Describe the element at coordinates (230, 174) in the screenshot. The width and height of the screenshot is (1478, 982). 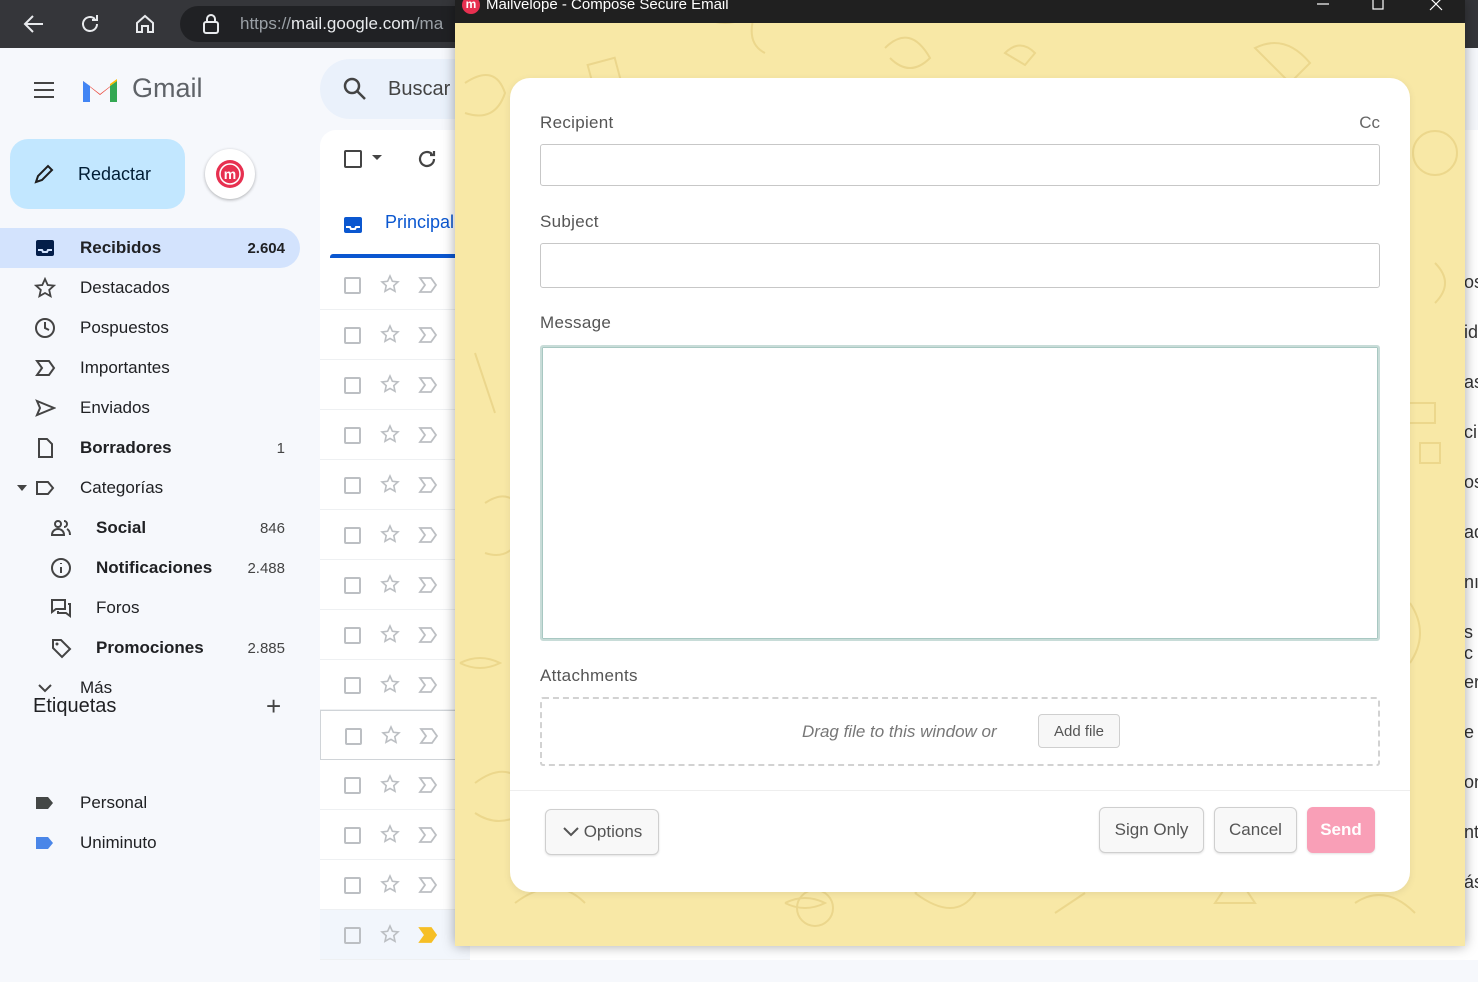
I see `mailvelope-extension-button: m` at that location.